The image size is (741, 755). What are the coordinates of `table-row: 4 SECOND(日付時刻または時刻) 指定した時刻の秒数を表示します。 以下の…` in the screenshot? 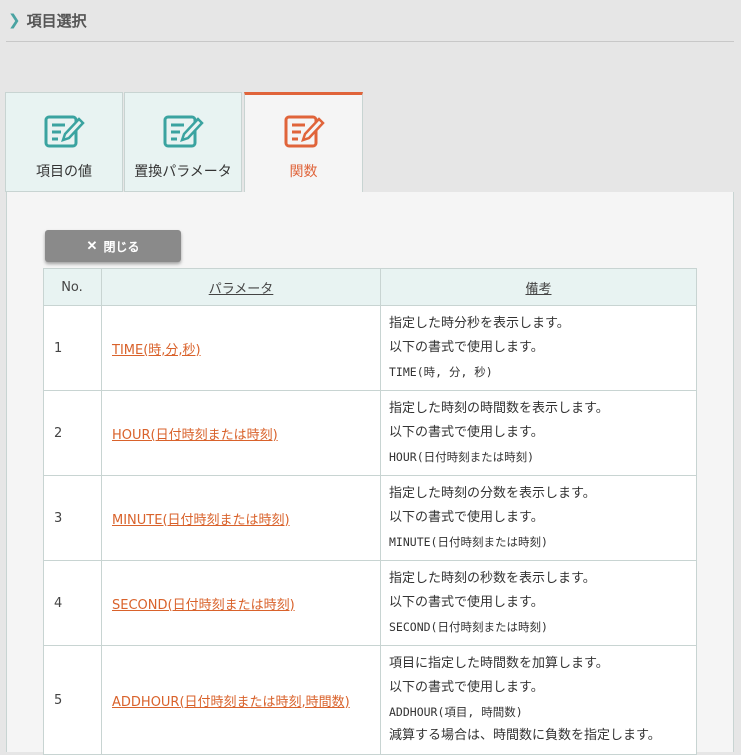 It's located at (370, 603).